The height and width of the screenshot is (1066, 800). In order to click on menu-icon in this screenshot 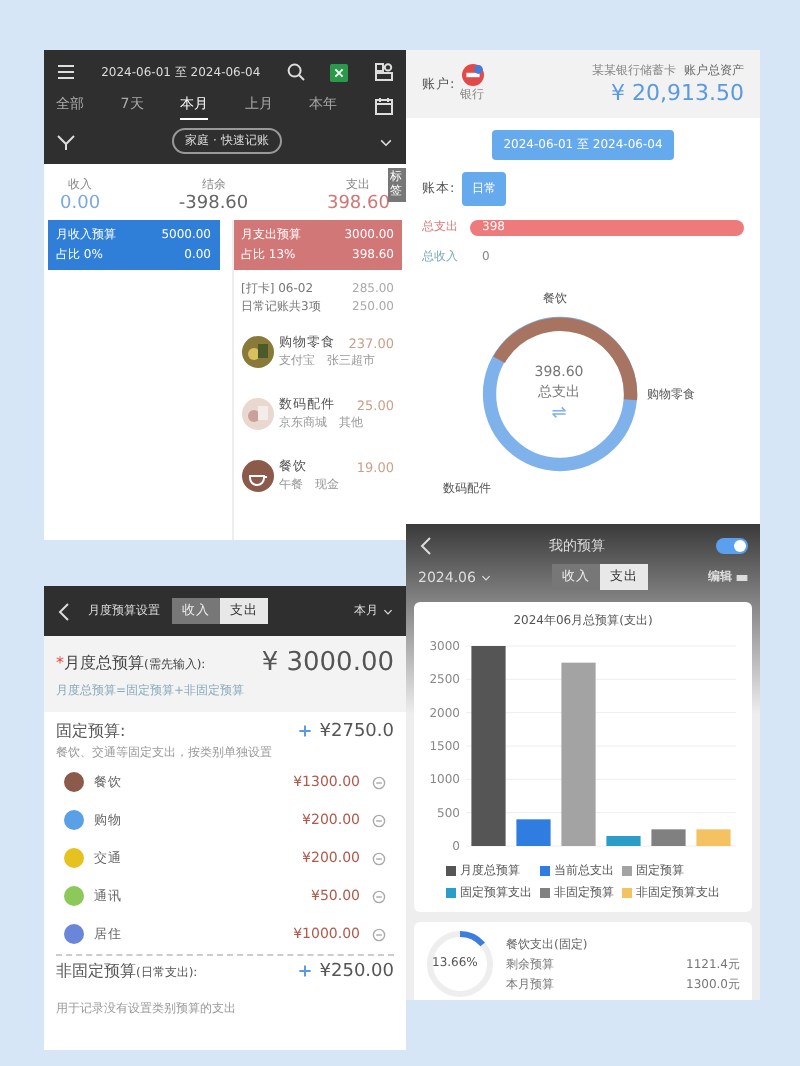, I will do `click(66, 72)`.